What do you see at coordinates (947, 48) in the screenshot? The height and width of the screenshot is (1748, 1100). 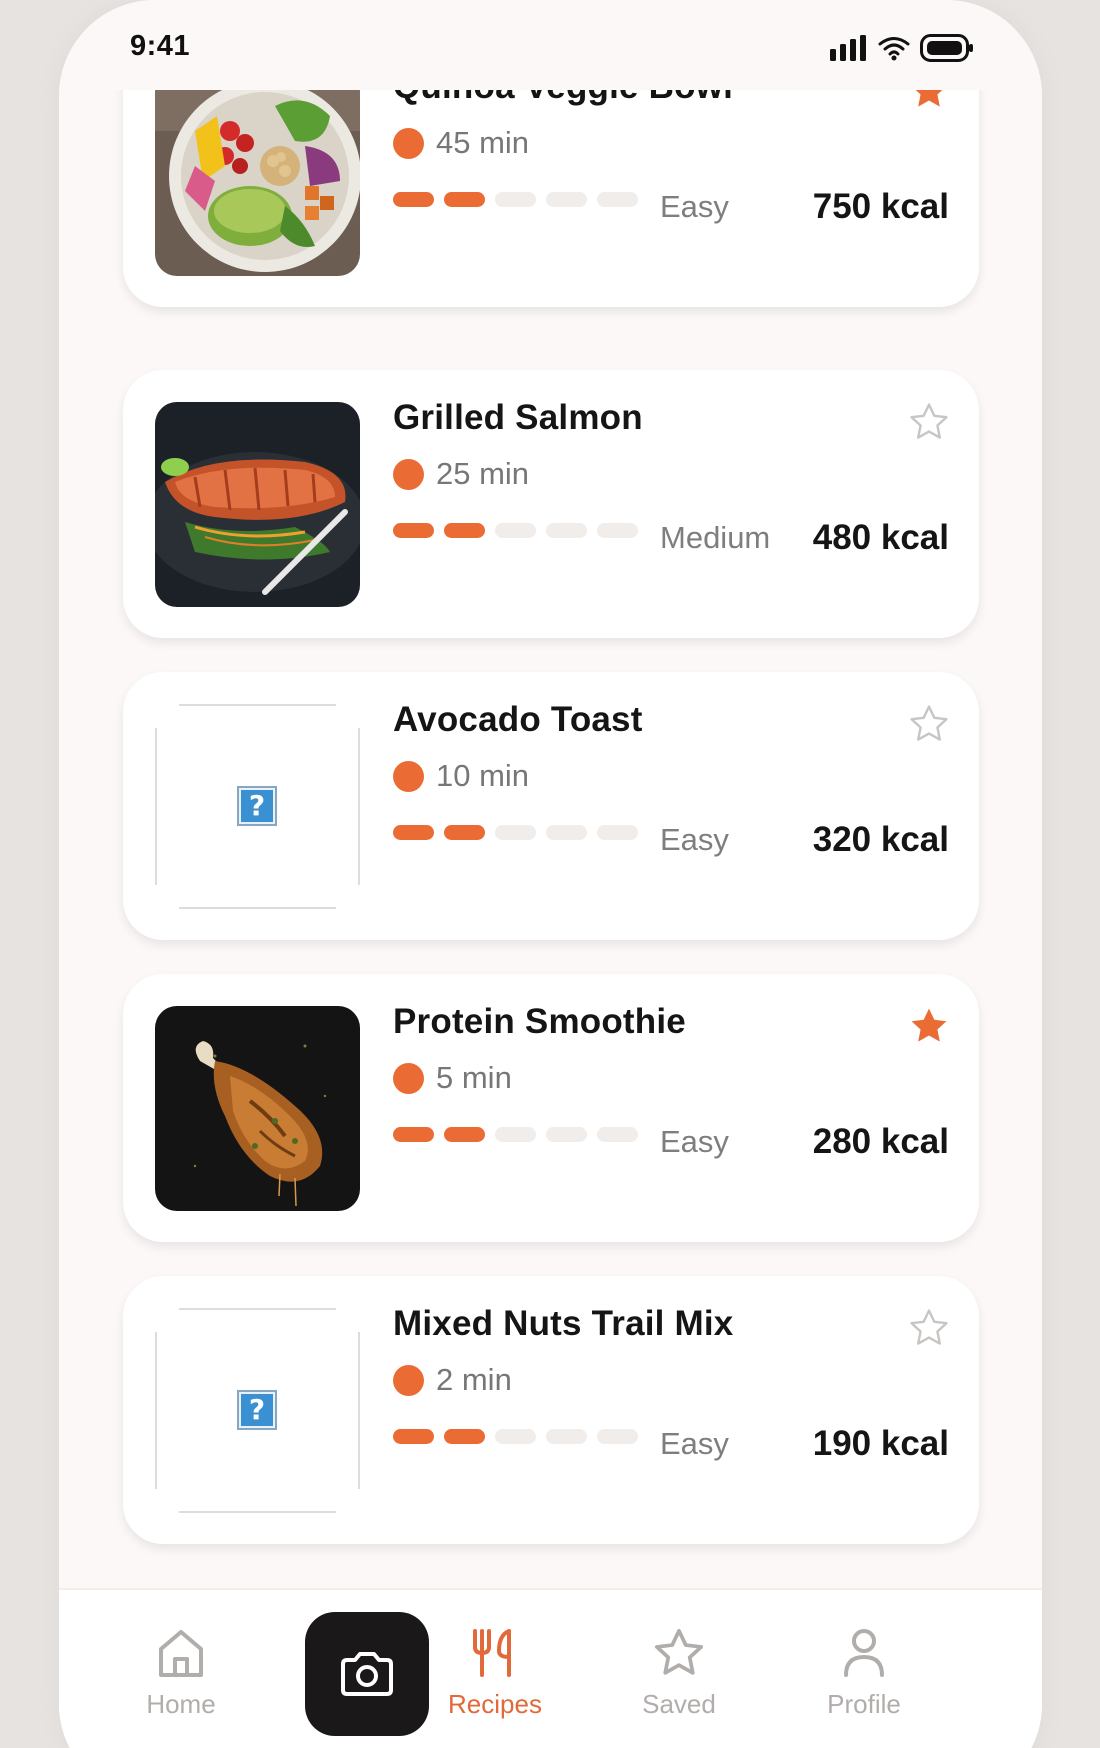 I see `battery-icon` at bounding box center [947, 48].